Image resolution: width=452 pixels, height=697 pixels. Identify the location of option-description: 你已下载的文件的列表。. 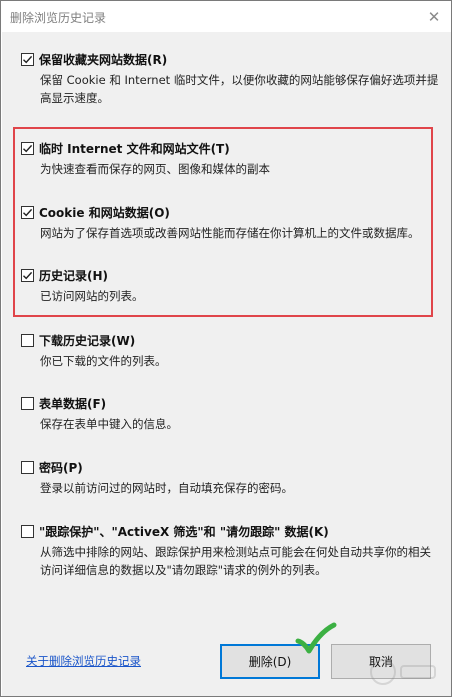
(103, 361).